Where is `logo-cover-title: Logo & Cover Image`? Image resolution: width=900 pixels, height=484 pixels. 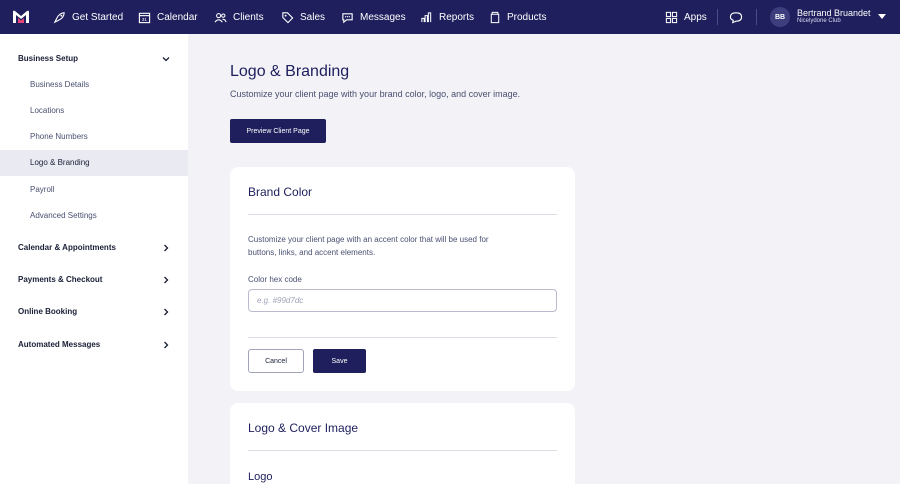
logo-cover-title: Logo & Cover Image is located at coordinates (303, 428).